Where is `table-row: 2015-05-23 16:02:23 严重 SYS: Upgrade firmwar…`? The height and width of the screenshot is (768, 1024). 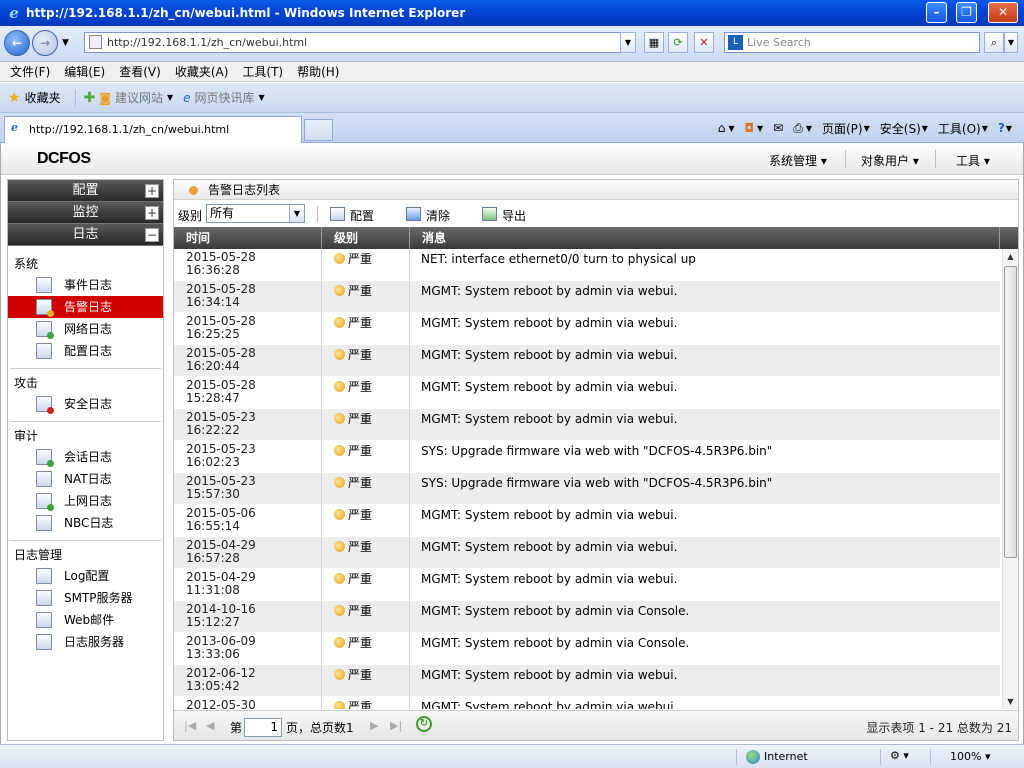 table-row: 2015-05-23 16:02:23 严重 SYS: Upgrade firmwar… is located at coordinates (587, 457).